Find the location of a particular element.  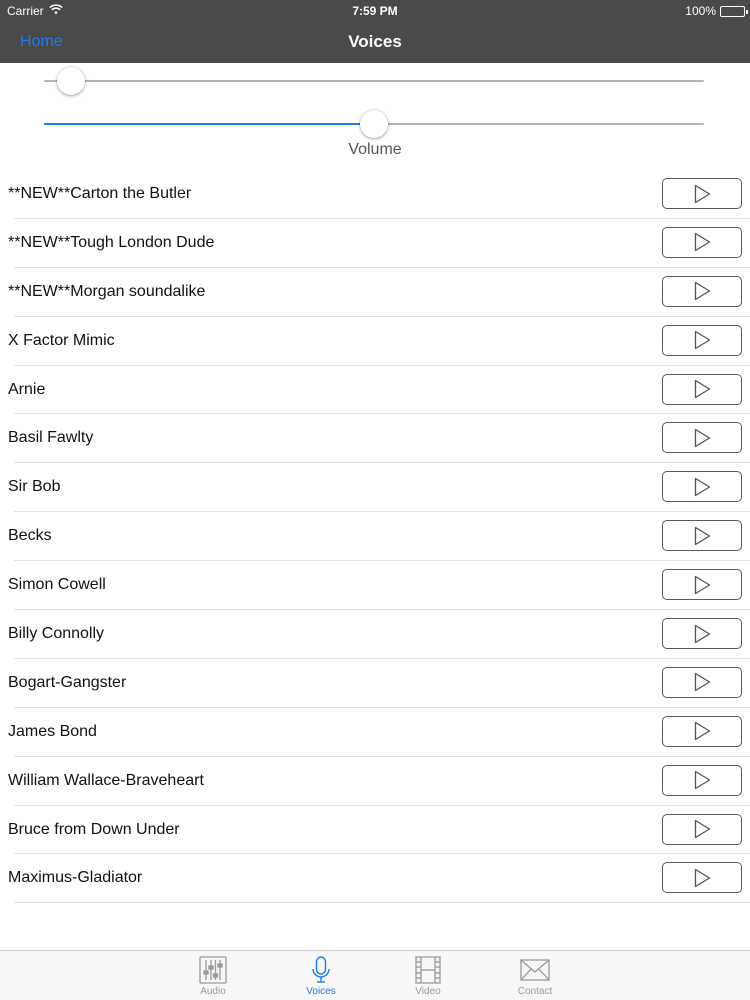

list-item: Bogart-Gangster is located at coordinates (375, 683).